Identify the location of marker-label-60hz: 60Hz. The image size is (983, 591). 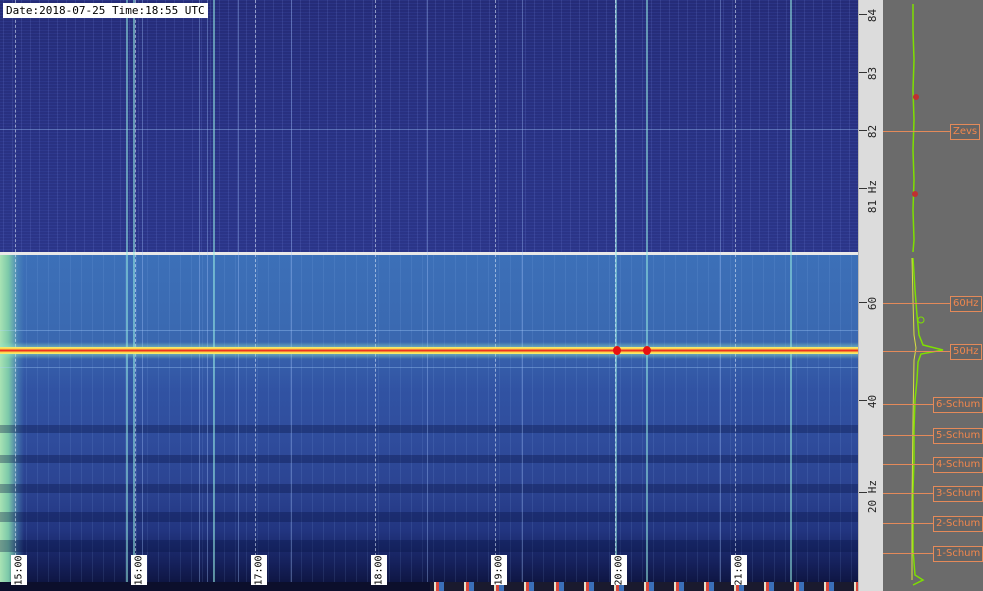
(966, 304).